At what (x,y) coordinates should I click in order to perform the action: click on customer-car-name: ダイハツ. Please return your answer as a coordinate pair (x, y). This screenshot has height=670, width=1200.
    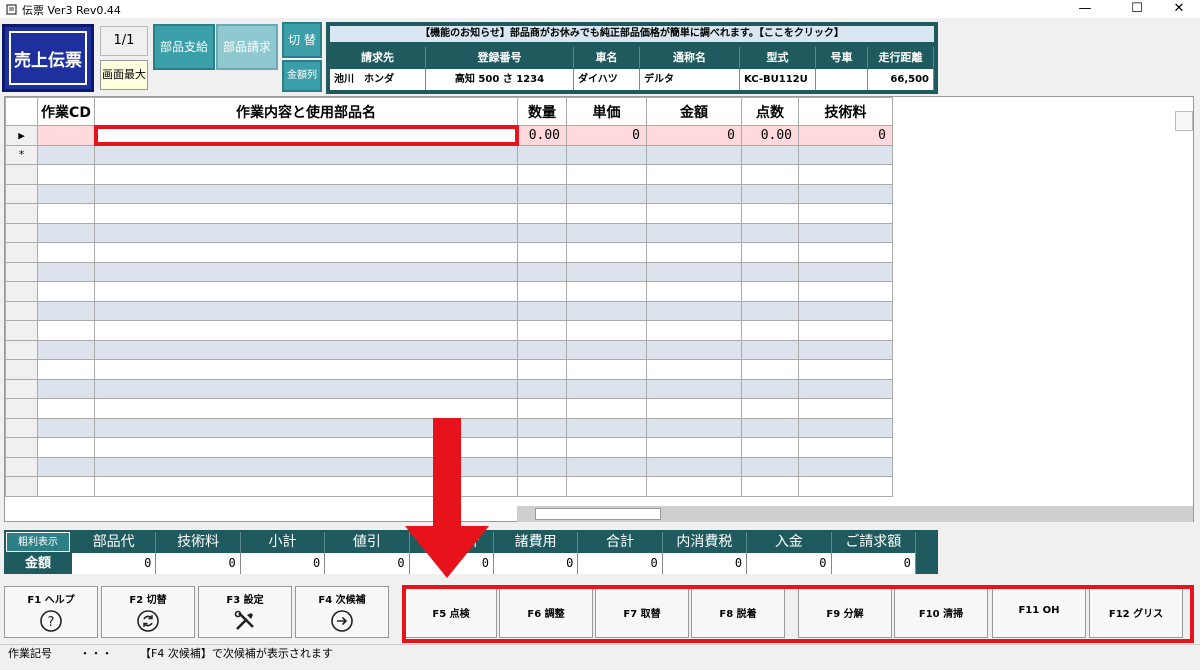
    Looking at the image, I should click on (607, 79).